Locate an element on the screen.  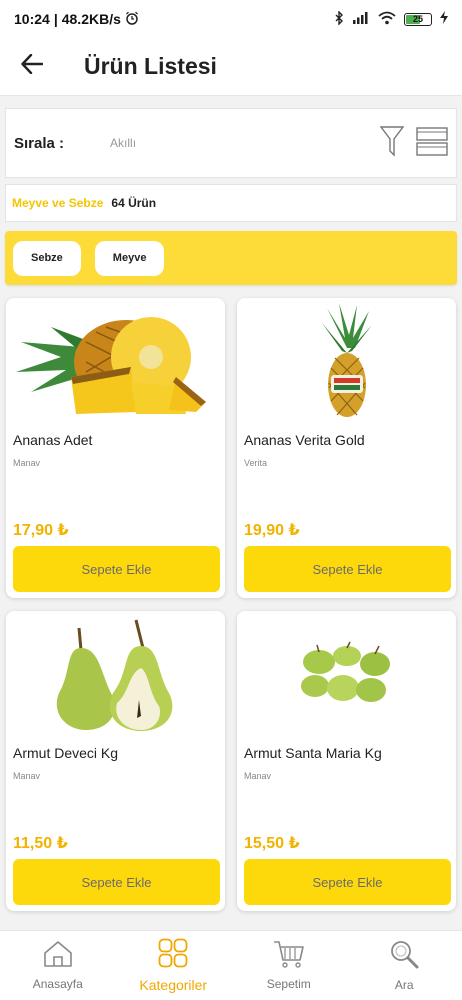
product-name: Armut Santa Maria Kg is located at coordinates (313, 753).